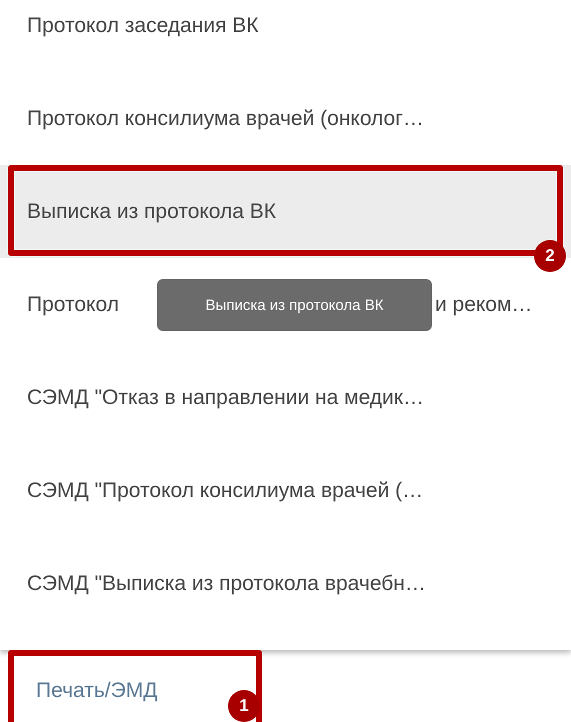  Describe the element at coordinates (244, 706) in the screenshot. I see `step-badge: 1` at that location.